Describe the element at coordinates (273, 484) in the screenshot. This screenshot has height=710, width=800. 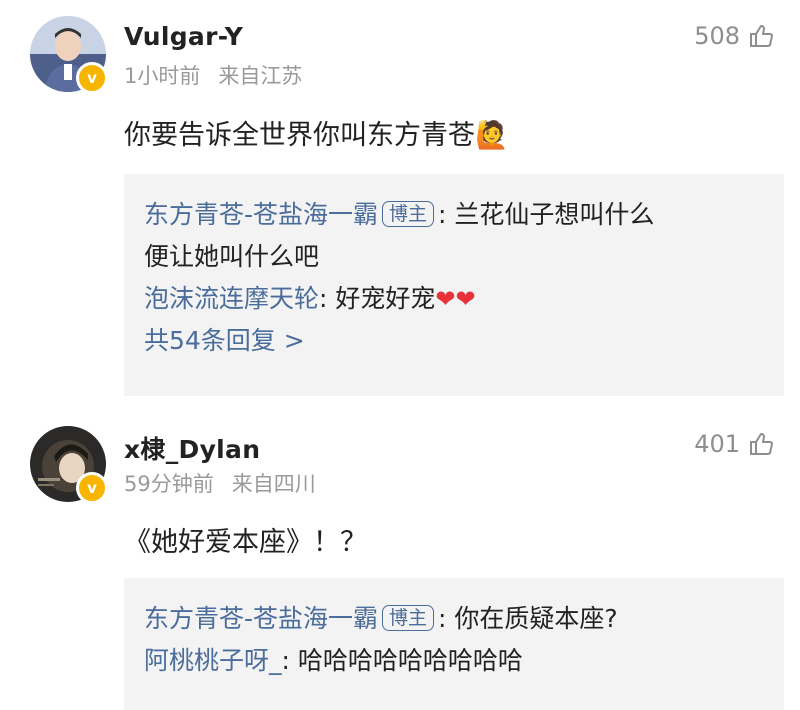
I see `comment-location: 来自四川` at that location.